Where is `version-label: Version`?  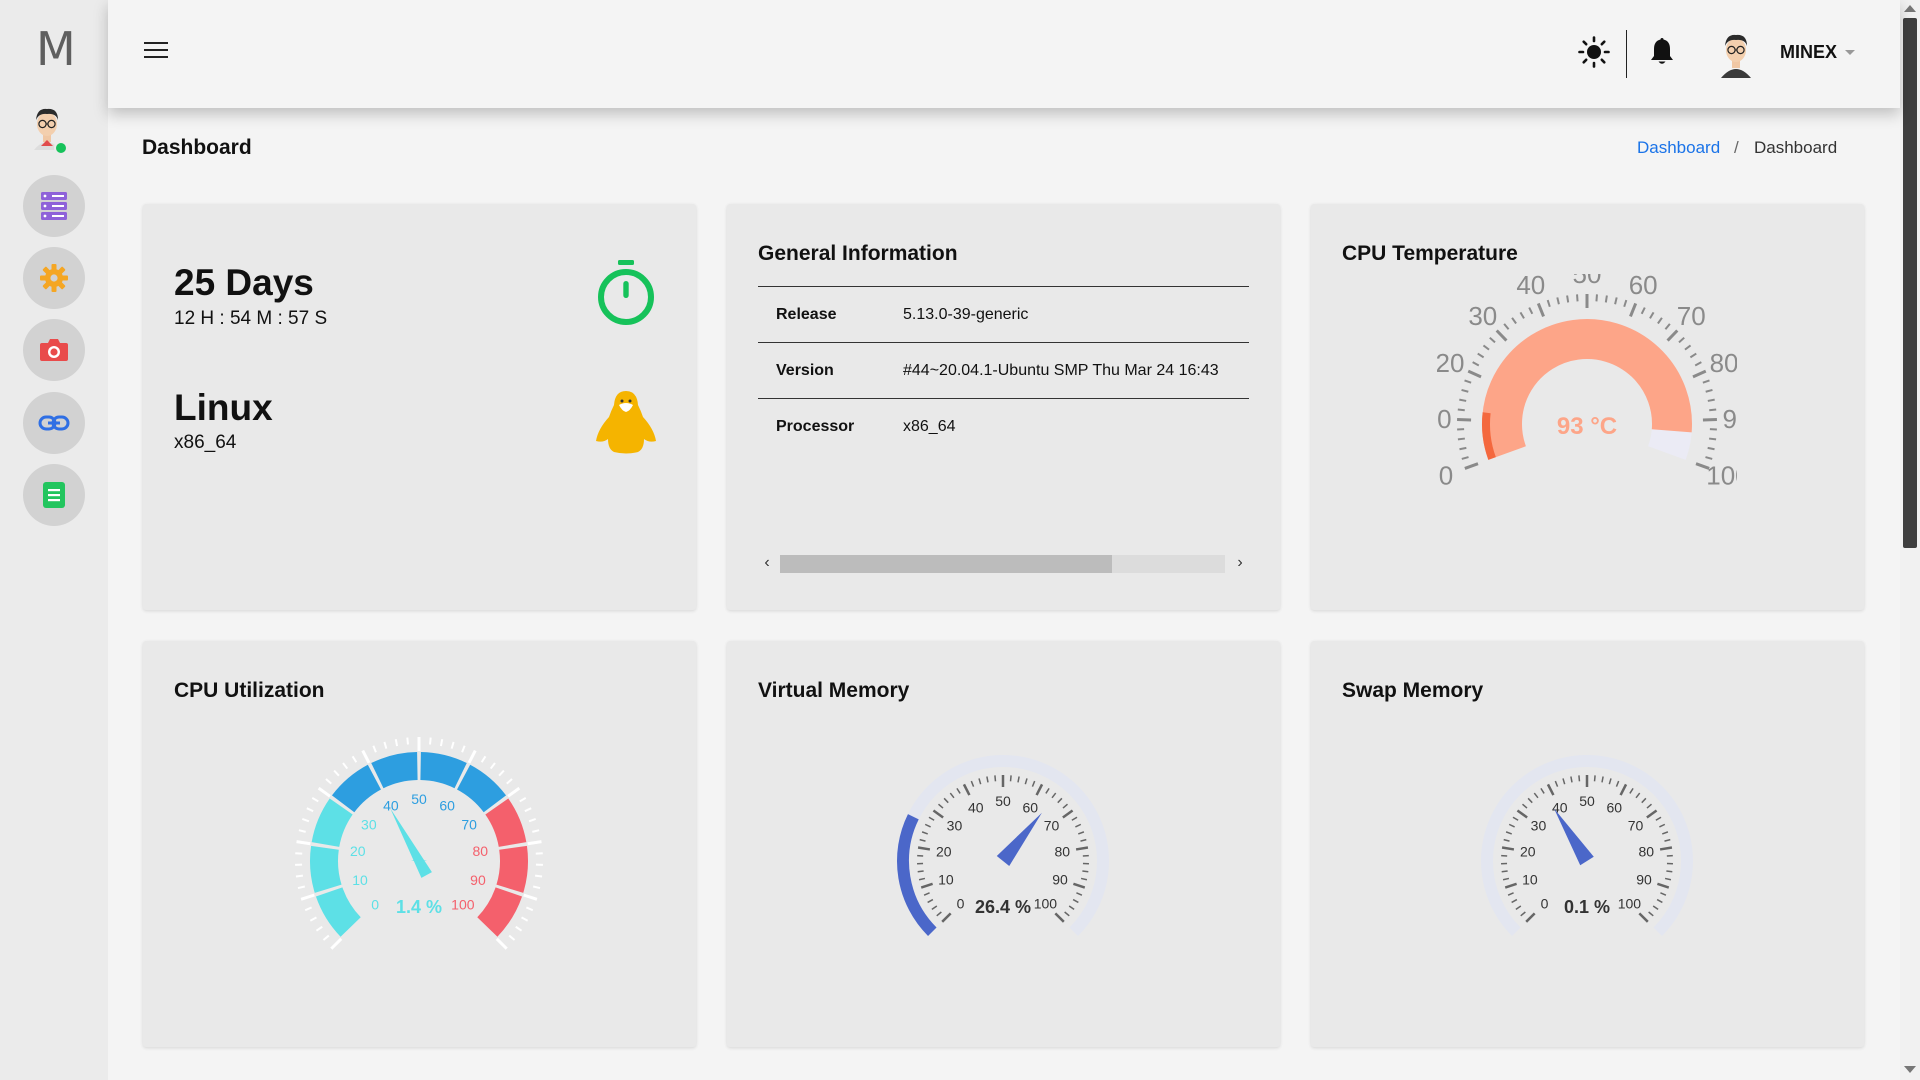 version-label: Version is located at coordinates (805, 370).